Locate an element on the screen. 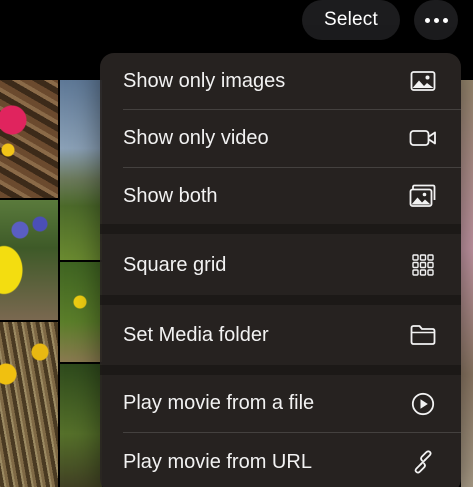 The width and height of the screenshot is (473, 487). menu-item-label: Set Media folder is located at coordinates (196, 334).